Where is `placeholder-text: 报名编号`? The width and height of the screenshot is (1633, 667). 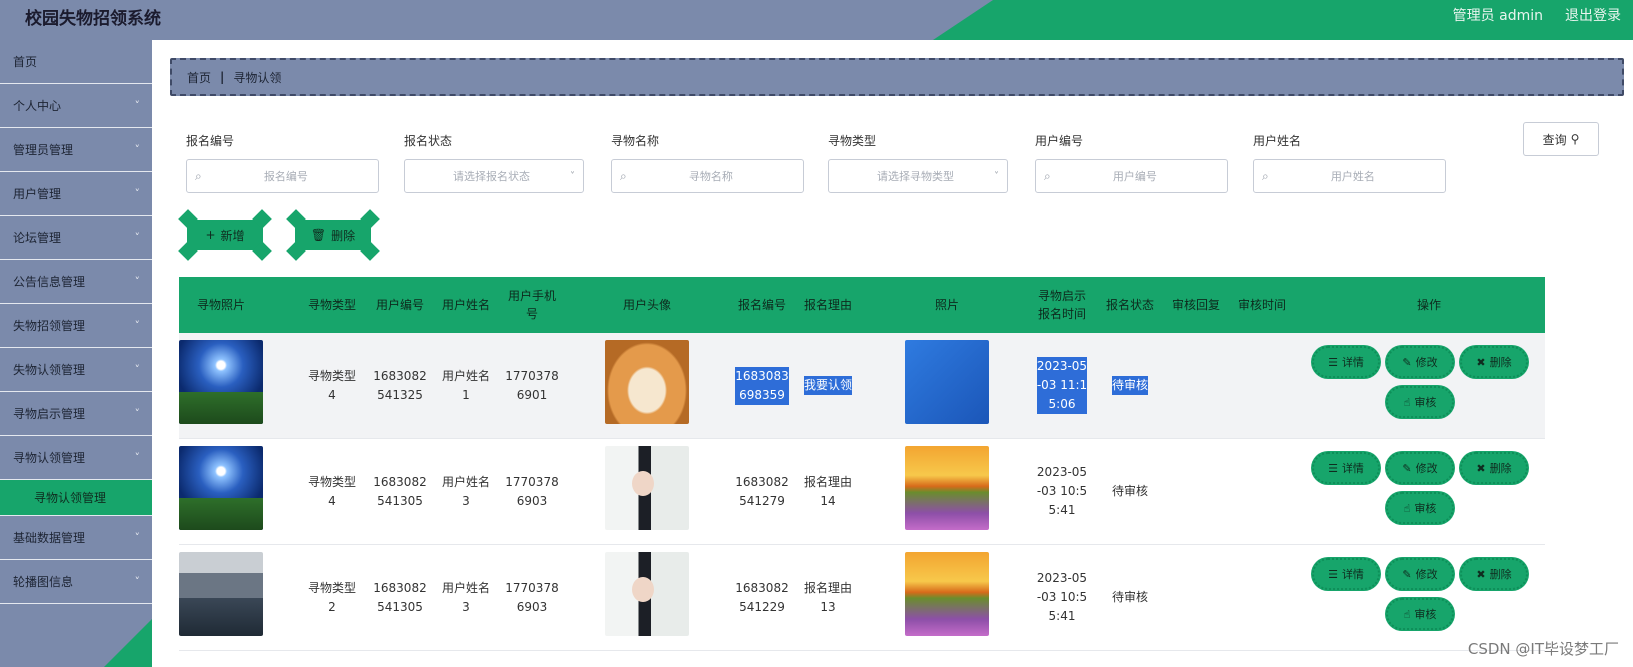
placeholder-text: 报名编号 is located at coordinates (285, 176).